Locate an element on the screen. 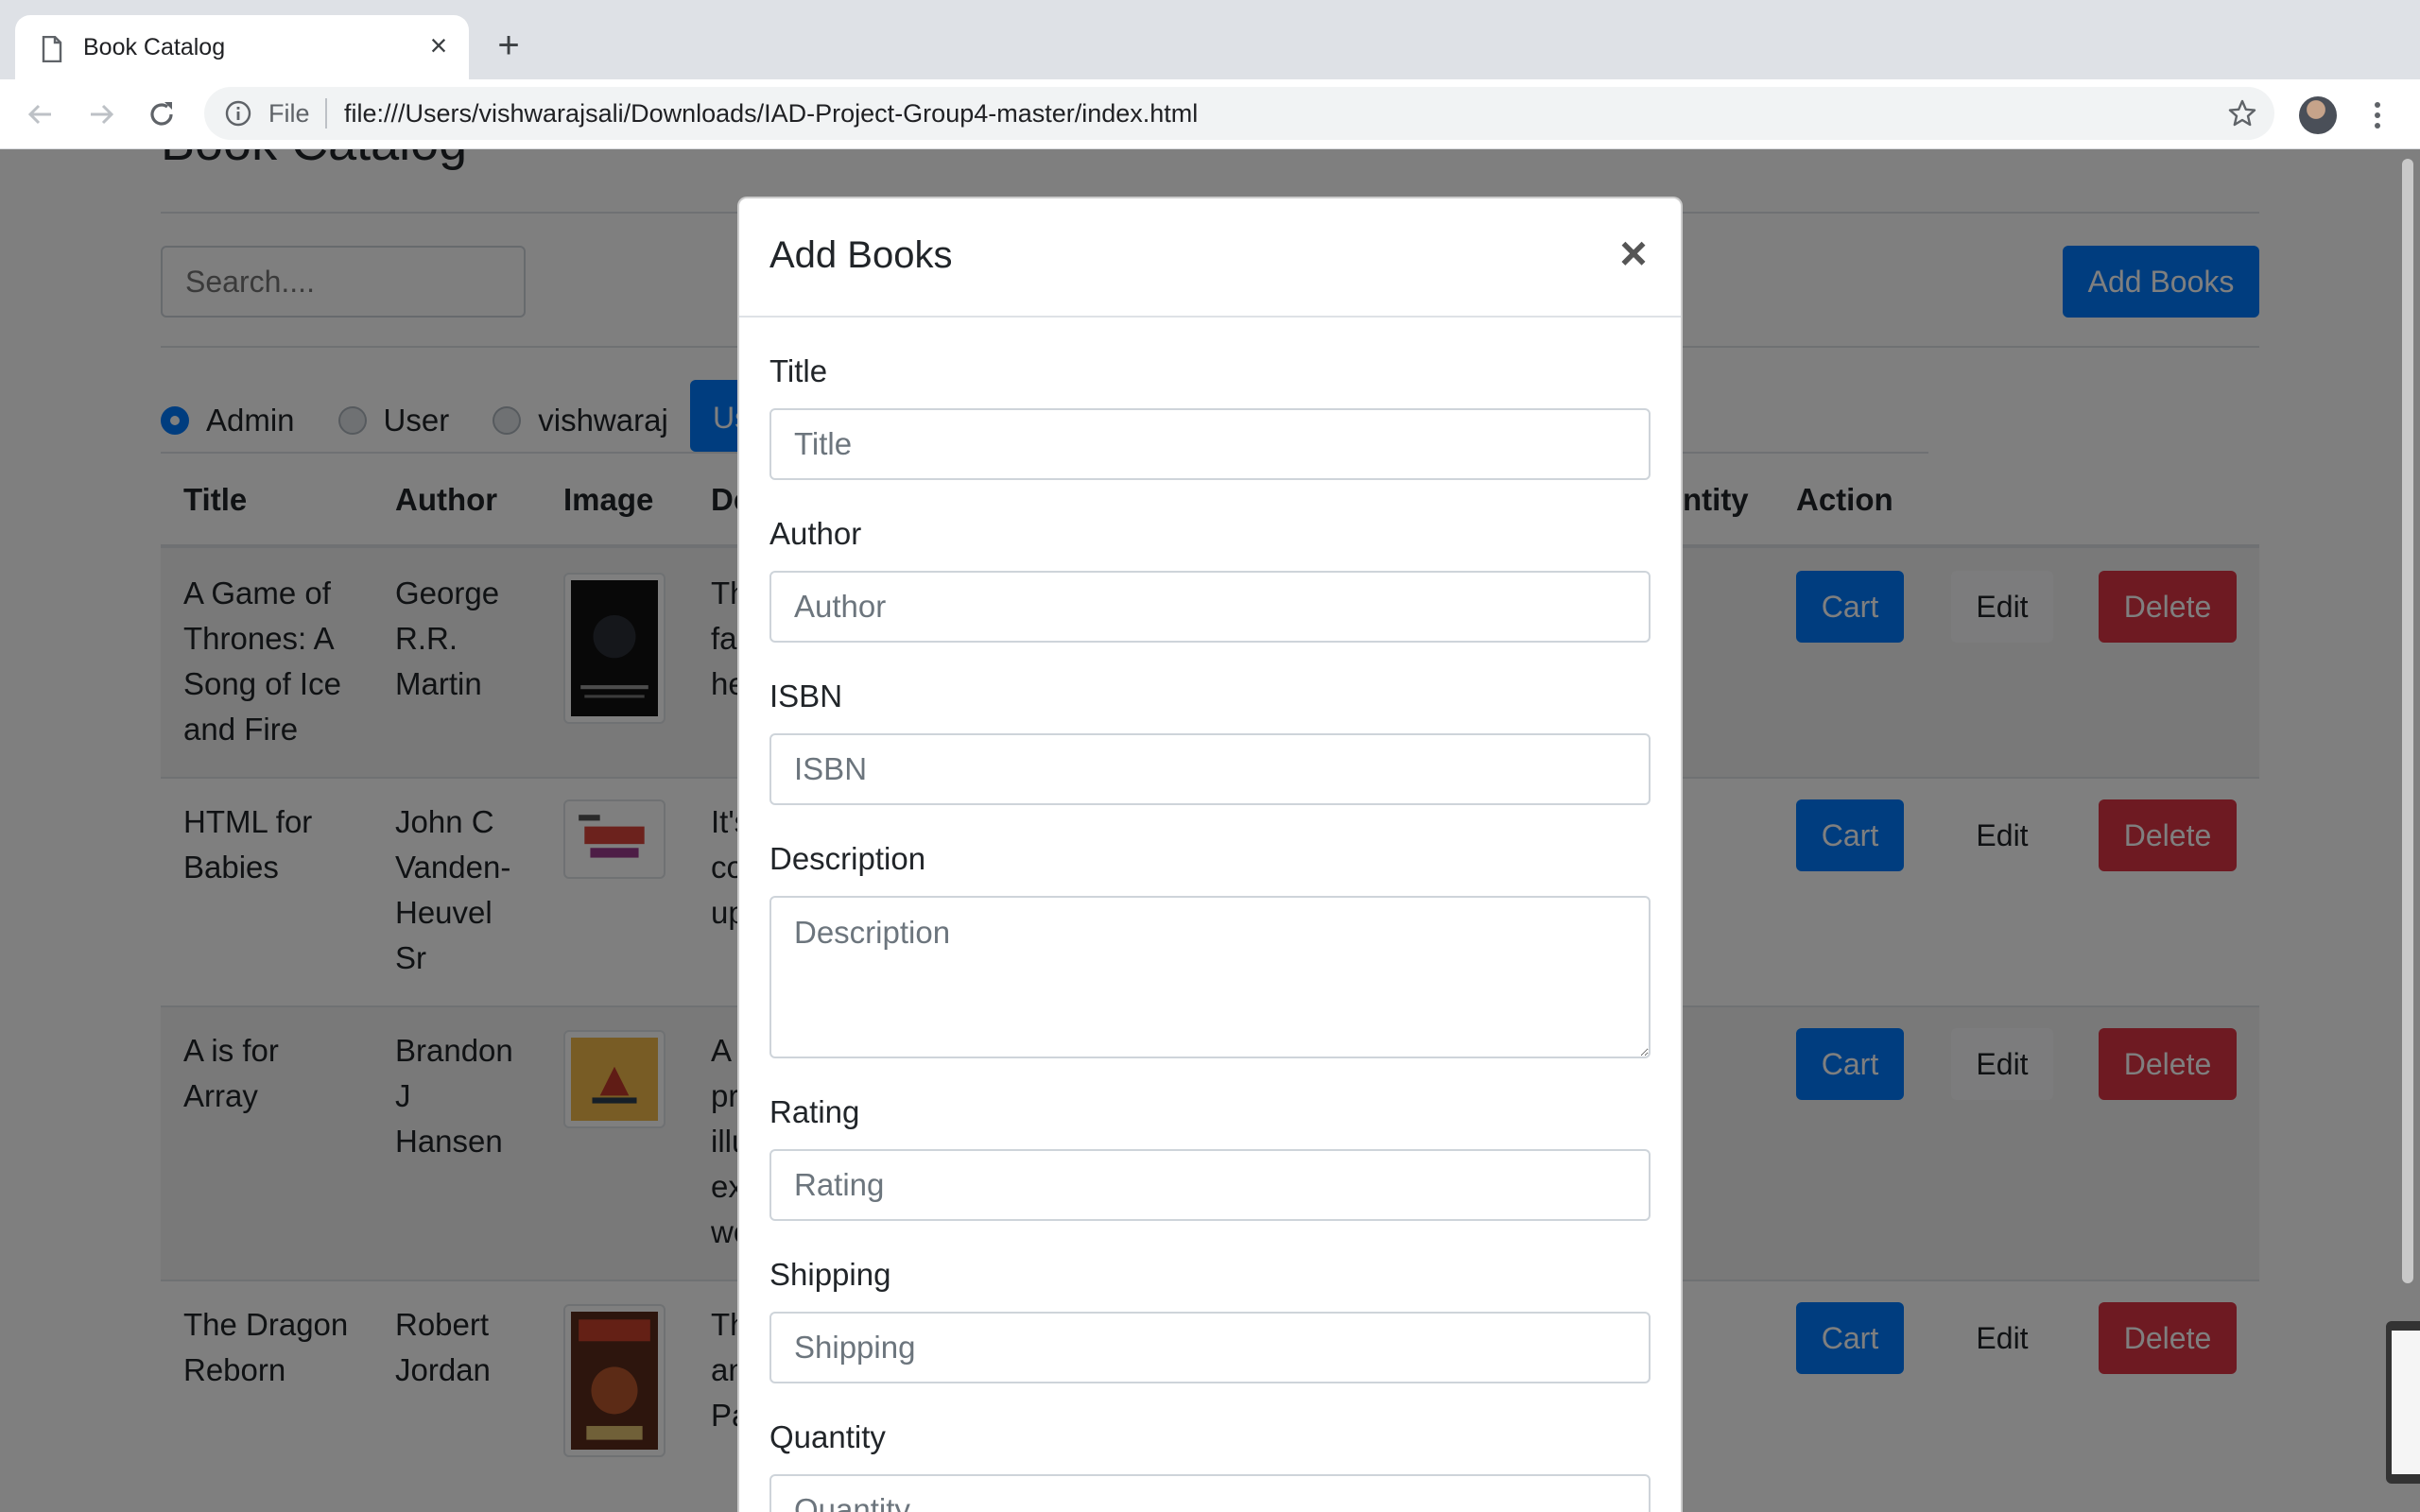  tab-title: Book Catalog is located at coordinates (154, 47).